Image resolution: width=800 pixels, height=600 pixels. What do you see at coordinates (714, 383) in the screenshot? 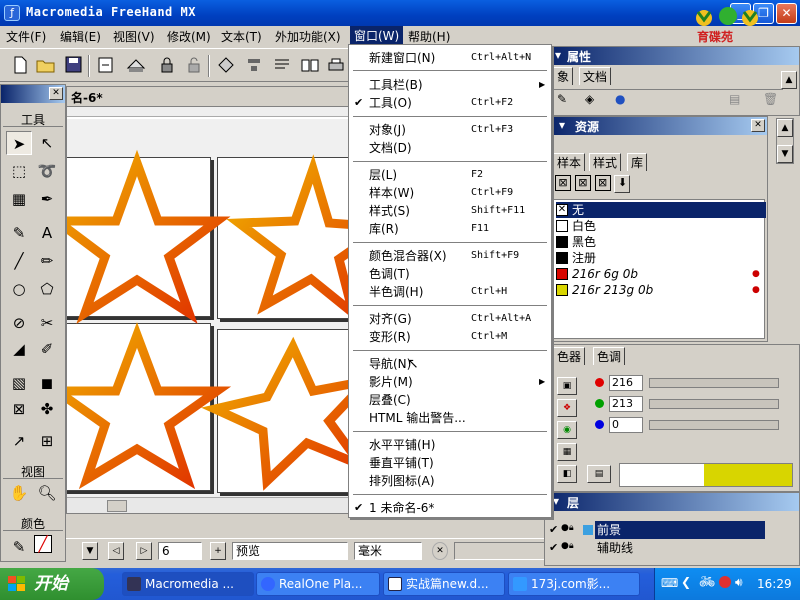
I see `red-slider` at bounding box center [714, 383].